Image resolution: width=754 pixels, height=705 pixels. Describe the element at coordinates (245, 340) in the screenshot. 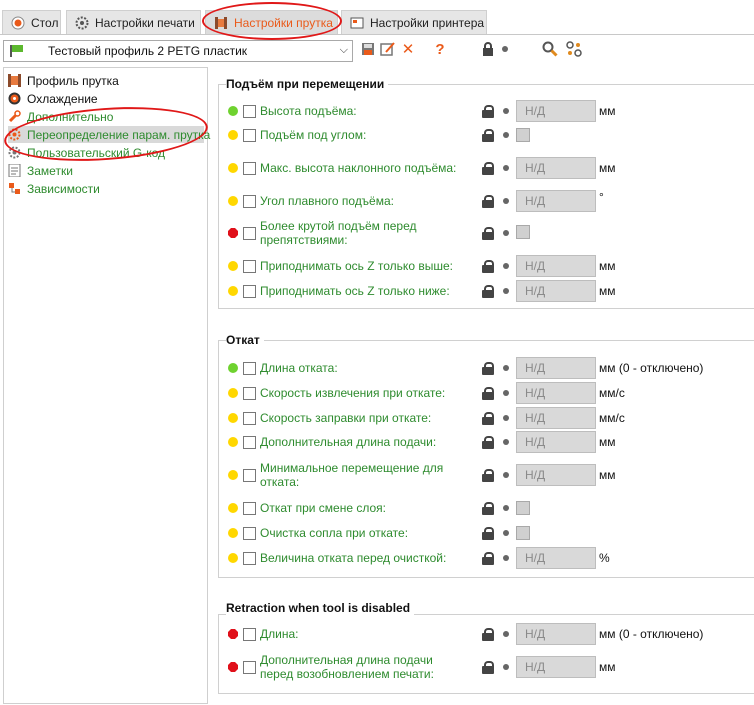

I see `section-title: Откат` at that location.